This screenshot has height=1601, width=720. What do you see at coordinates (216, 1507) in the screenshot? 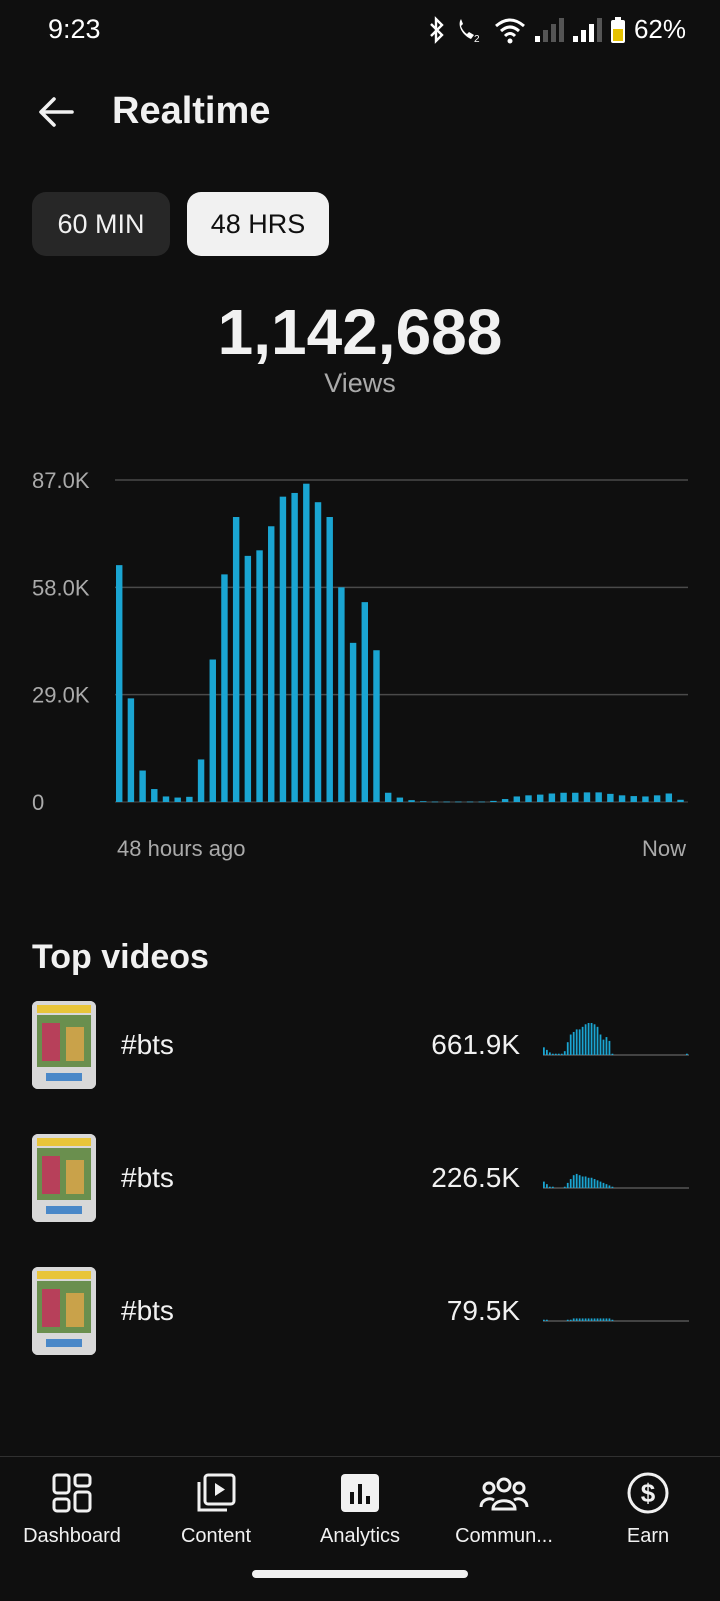
I see `nav-content: Content` at bounding box center [216, 1507].